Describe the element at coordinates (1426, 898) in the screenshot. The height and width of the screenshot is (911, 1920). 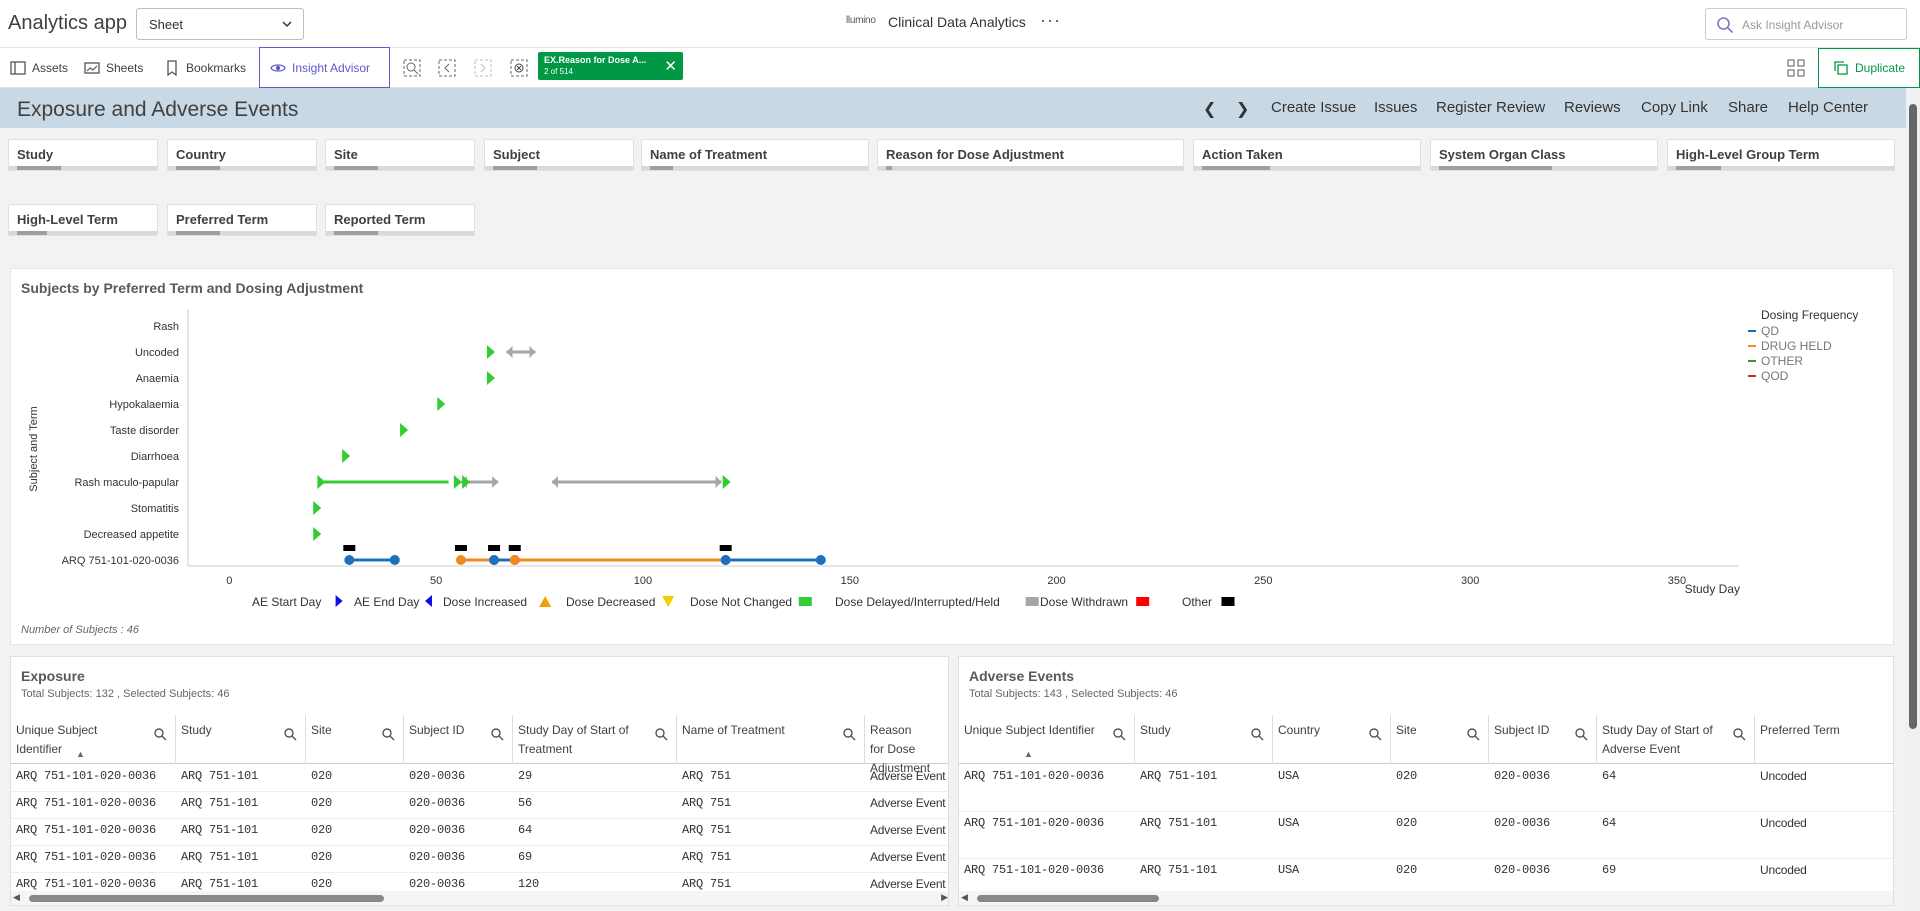
I see `horizontal-scrollbar: ◀` at that location.